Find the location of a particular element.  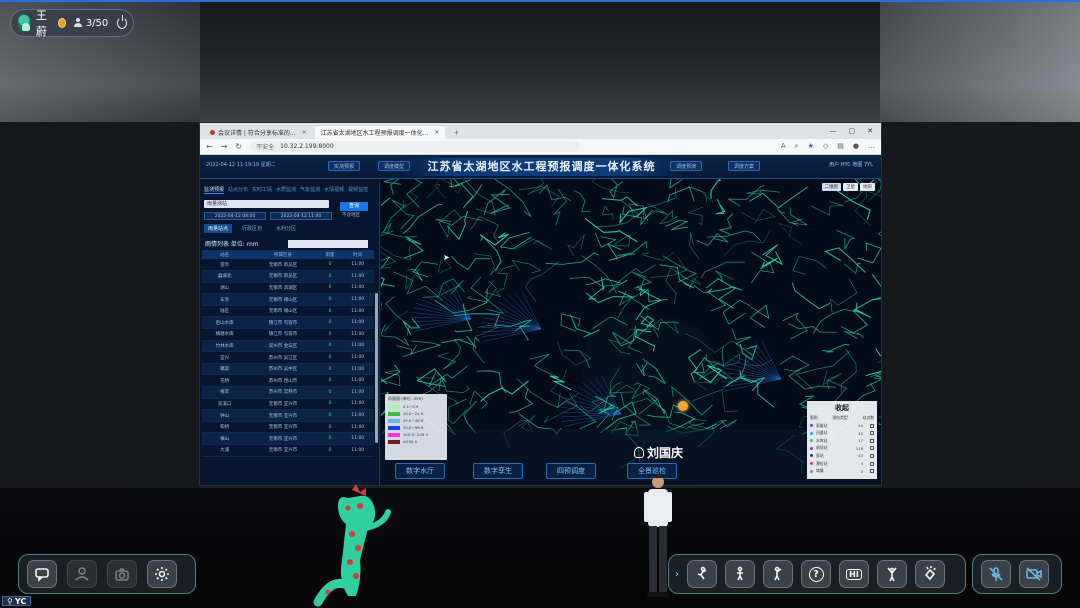

url-bar: 不安全 10.32.2.199:8000 is located at coordinates (415, 146).